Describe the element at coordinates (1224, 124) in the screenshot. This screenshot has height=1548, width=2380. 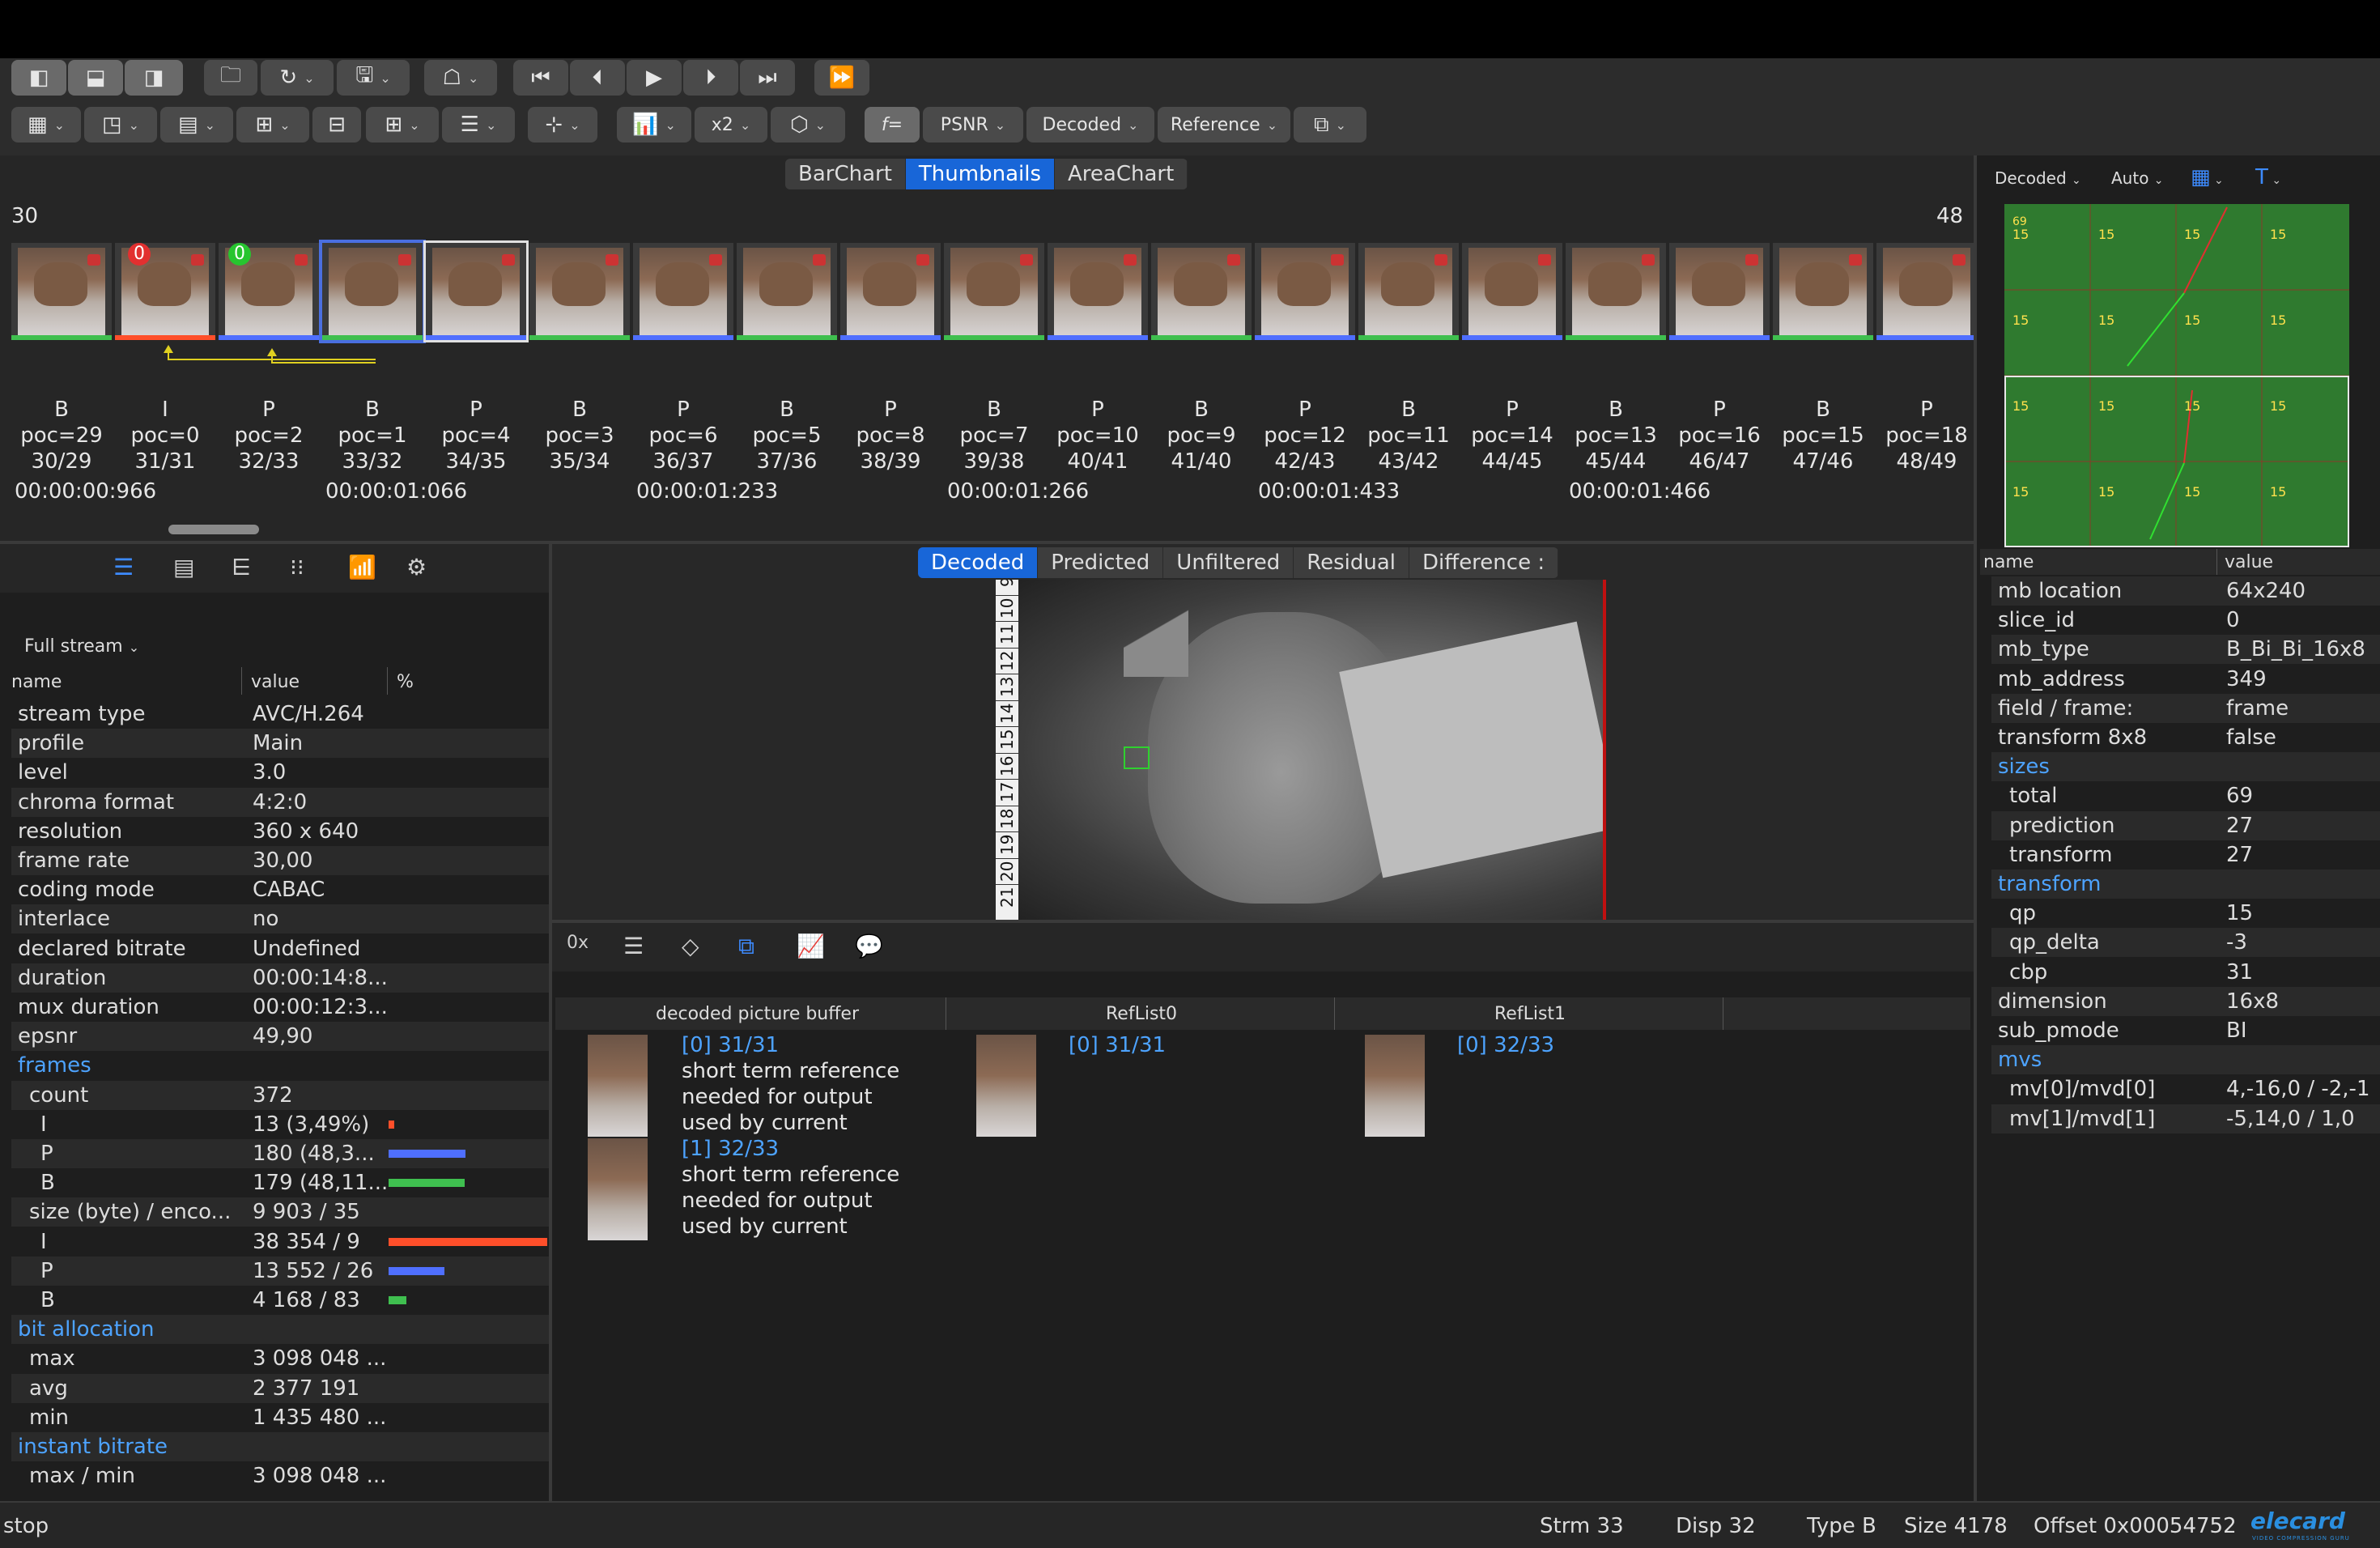
I see `reference-select: Reference ⌄` at that location.